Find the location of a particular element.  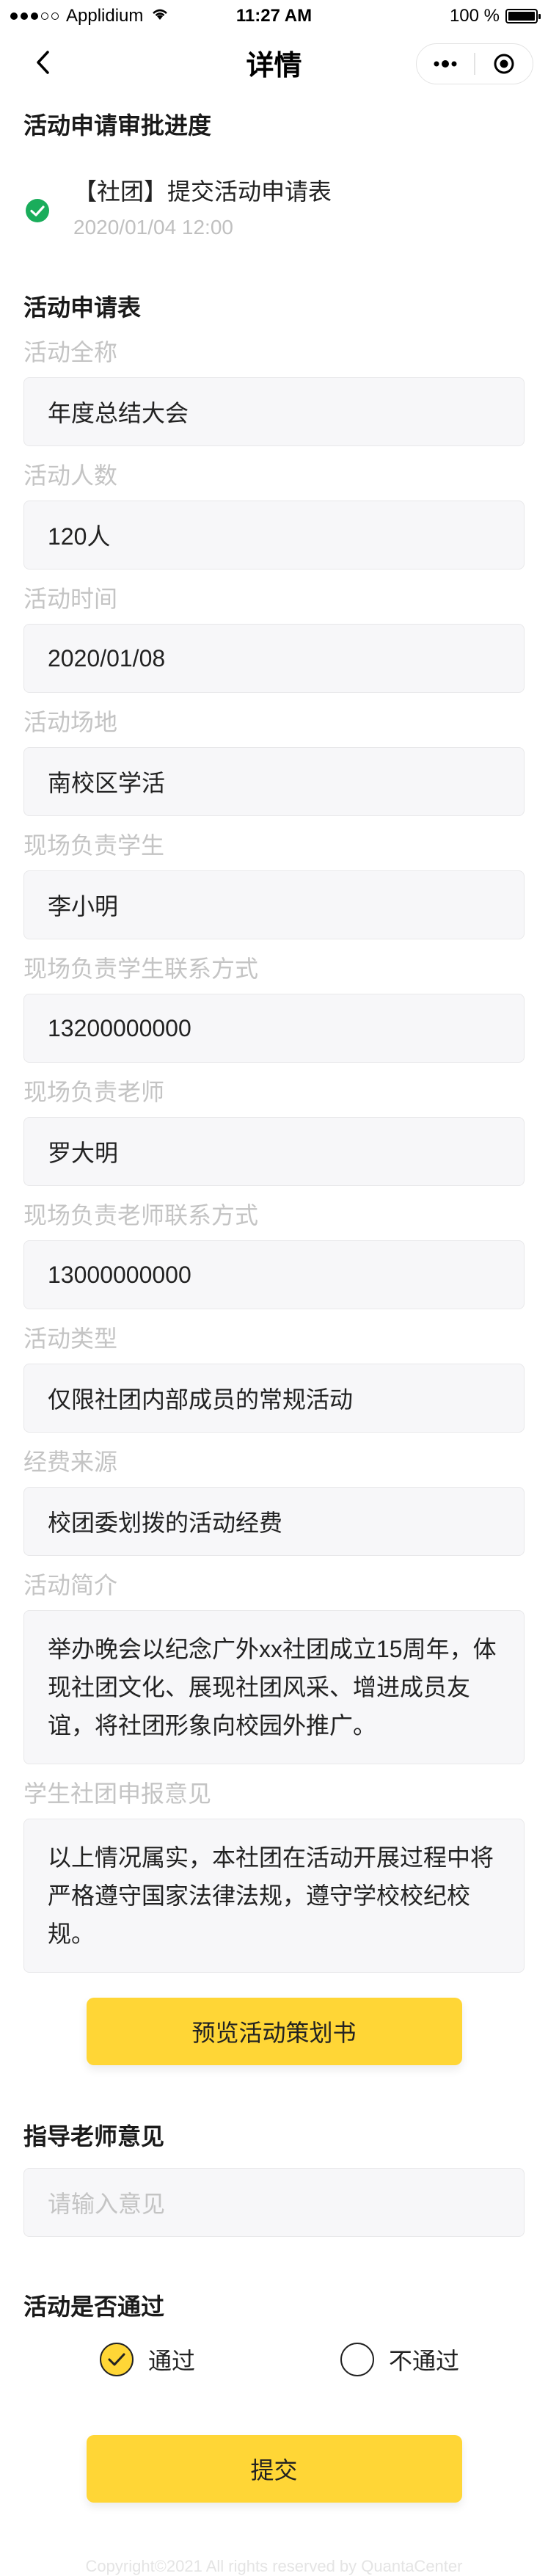

page-title: 详情 is located at coordinates (274, 65).